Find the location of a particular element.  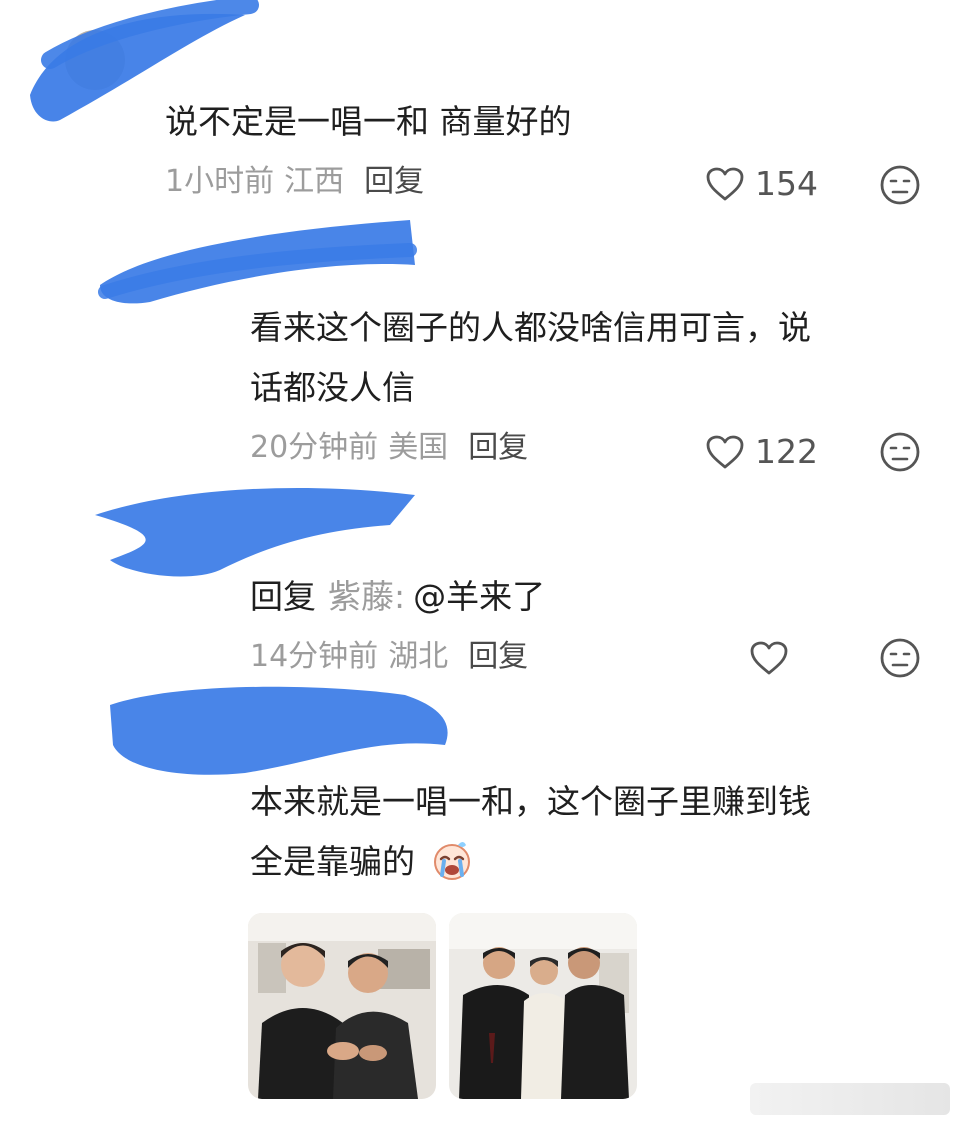

comment-3-dislike-button is located at coordinates (900, 658).